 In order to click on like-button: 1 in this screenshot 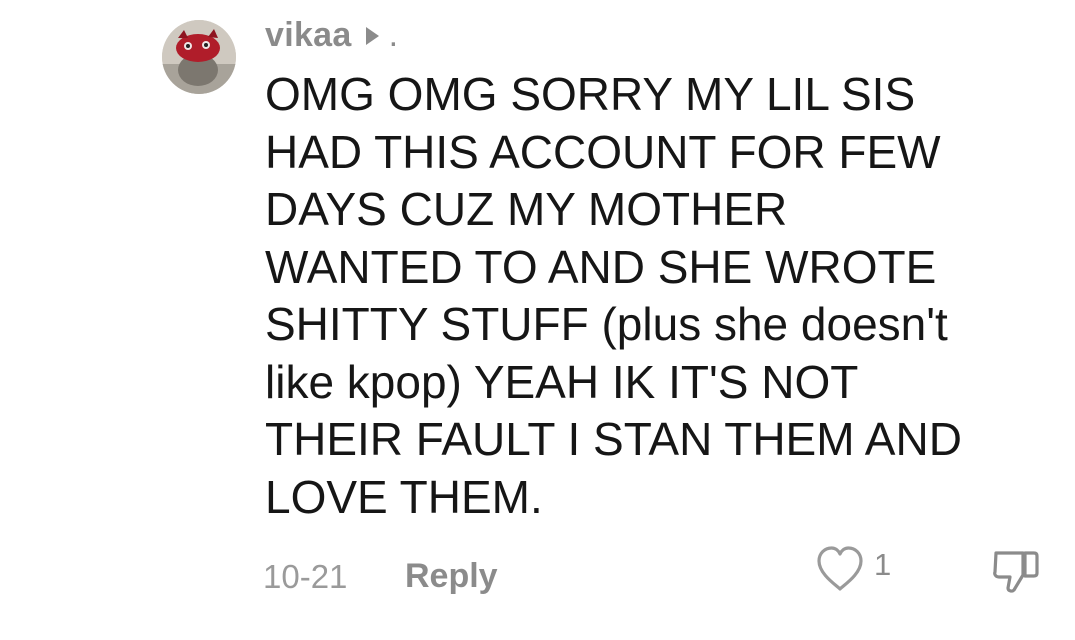, I will do `click(852, 569)`.